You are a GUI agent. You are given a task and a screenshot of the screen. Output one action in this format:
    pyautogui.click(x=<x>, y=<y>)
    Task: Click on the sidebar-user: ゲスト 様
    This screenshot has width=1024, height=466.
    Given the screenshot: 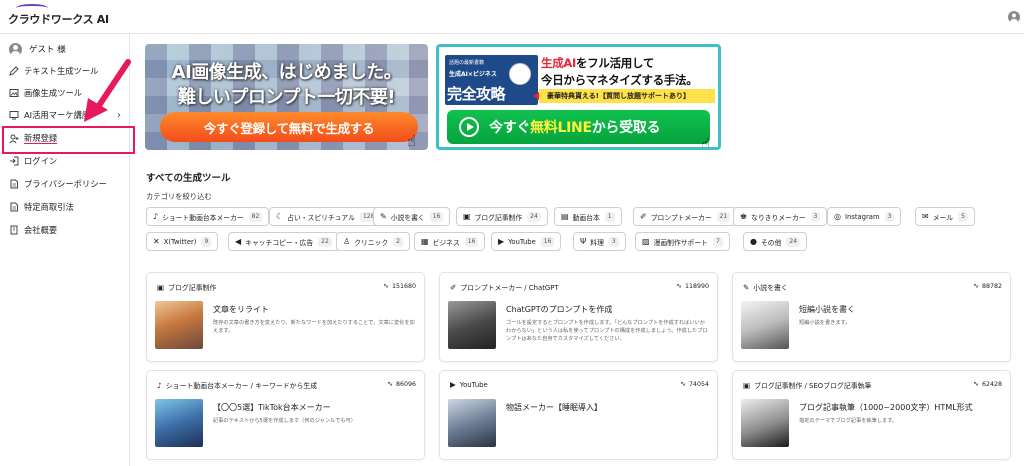 What is the action you would take?
    pyautogui.click(x=65, y=49)
    